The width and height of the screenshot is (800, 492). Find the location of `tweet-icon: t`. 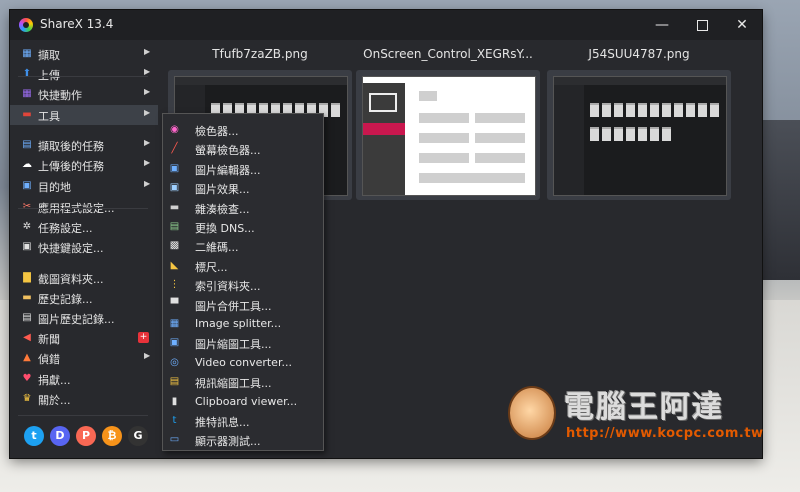

tweet-icon: t is located at coordinates (174, 420).